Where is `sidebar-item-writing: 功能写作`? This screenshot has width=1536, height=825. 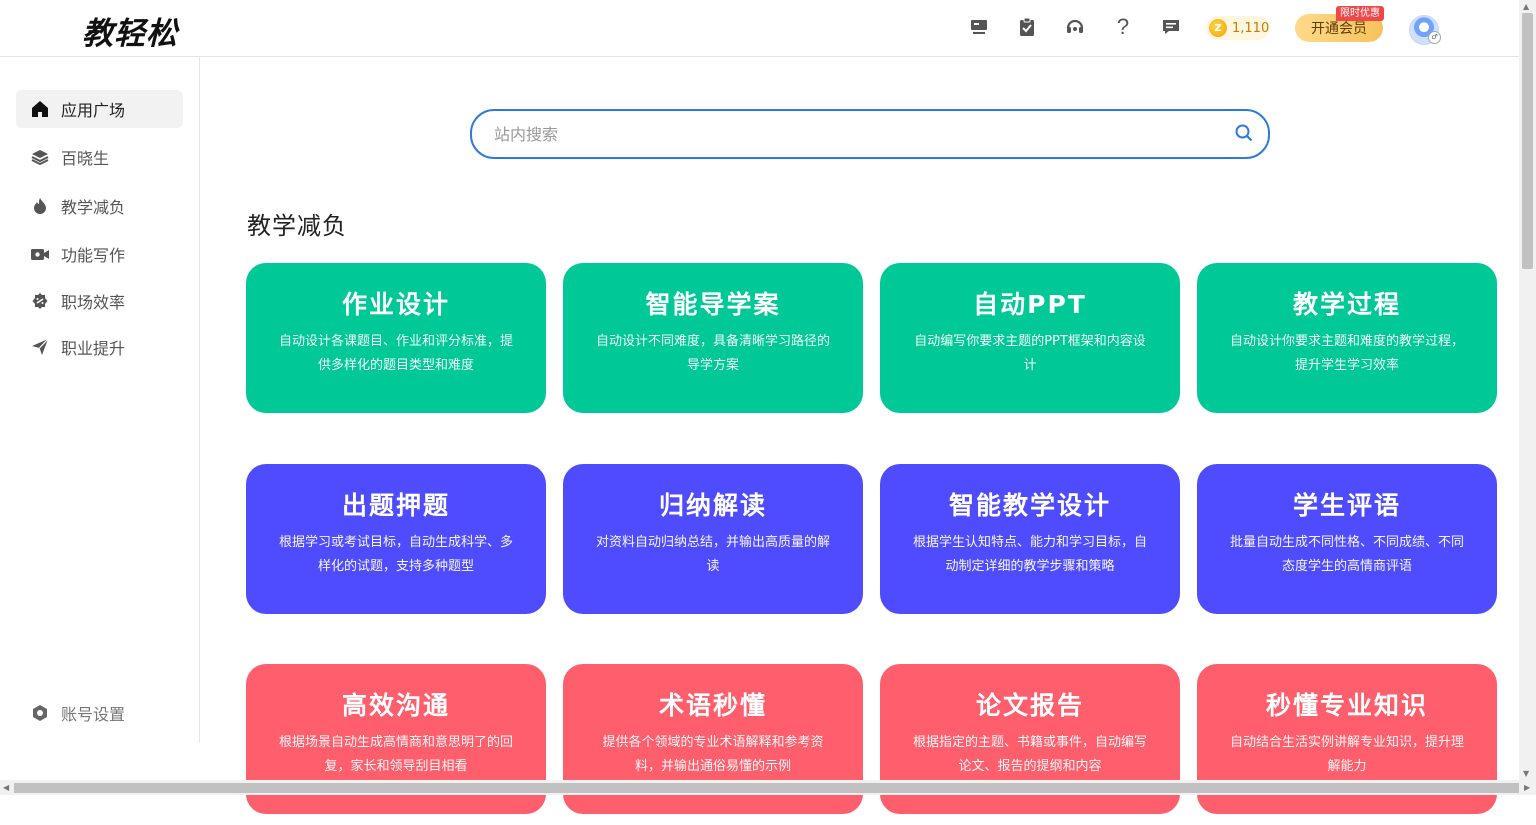
sidebar-item-writing: 功能写作 is located at coordinates (99, 254).